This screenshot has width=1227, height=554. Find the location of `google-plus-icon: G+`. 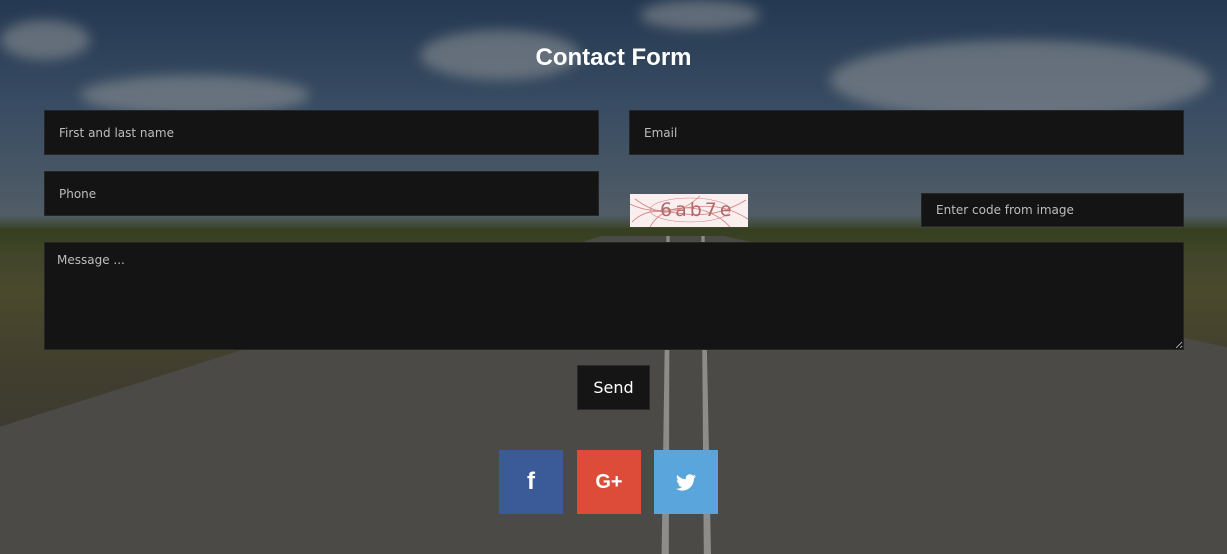

google-plus-icon: G+ is located at coordinates (609, 481).